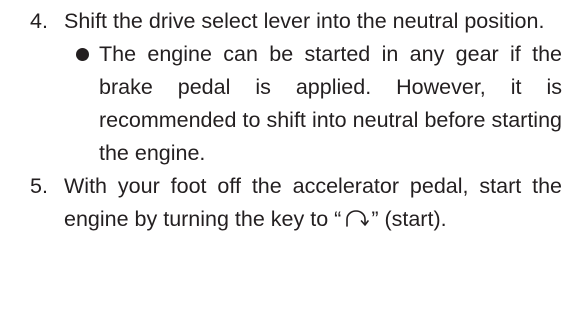 The image size is (576, 330). I want to click on quote-close: ”, so click(375, 219).